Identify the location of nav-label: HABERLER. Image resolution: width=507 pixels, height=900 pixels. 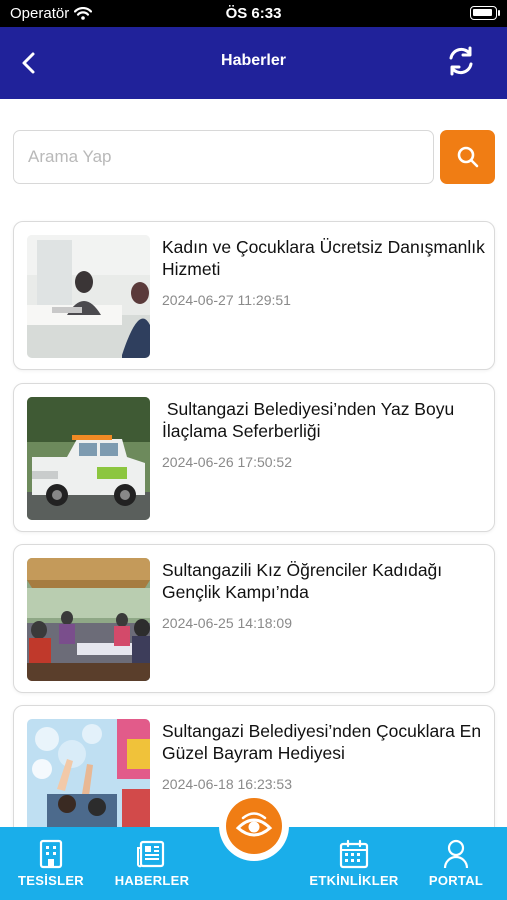
(152, 880).